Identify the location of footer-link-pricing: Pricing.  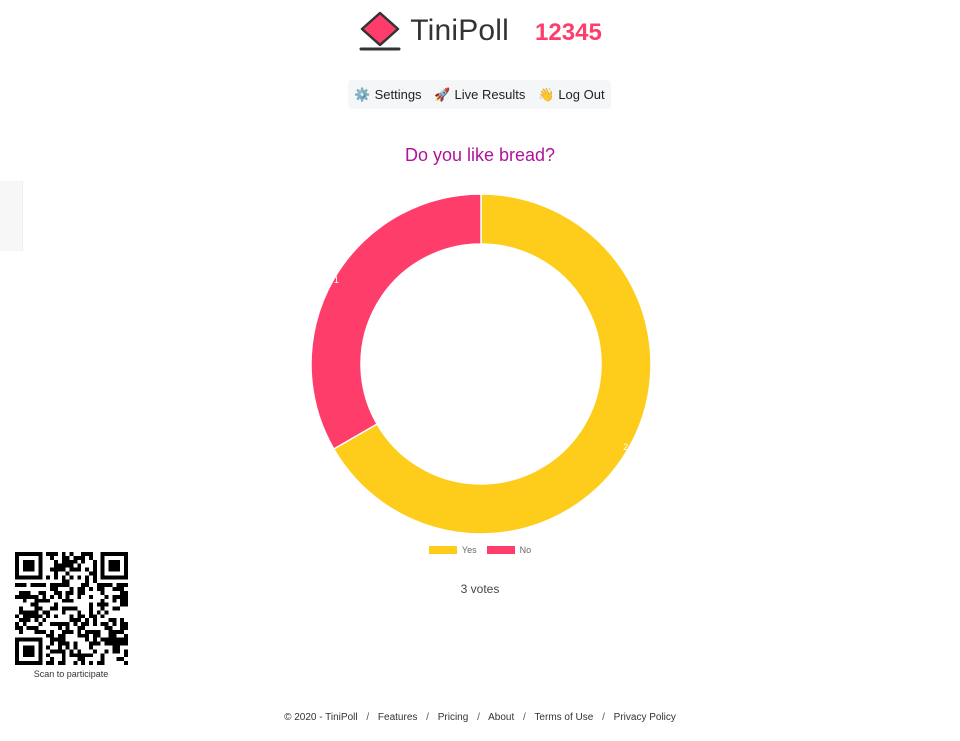
(453, 717).